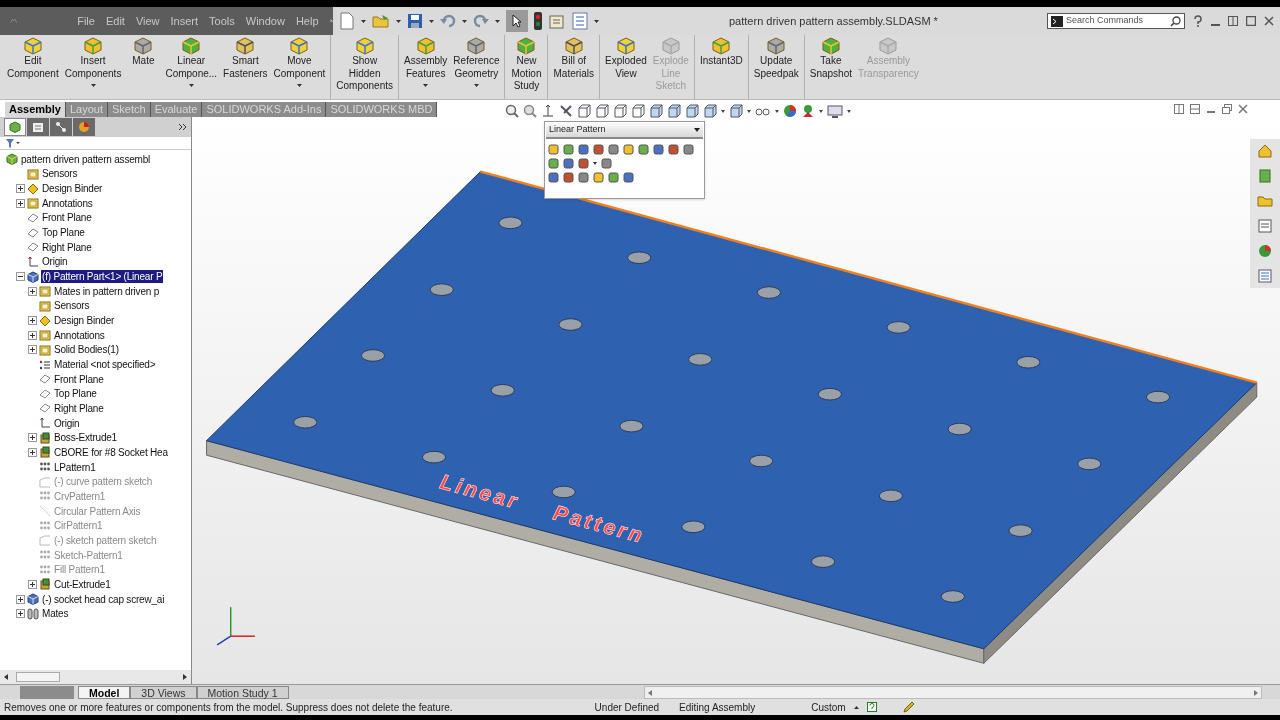  I want to click on configuration-manager-tab, so click(61, 127).